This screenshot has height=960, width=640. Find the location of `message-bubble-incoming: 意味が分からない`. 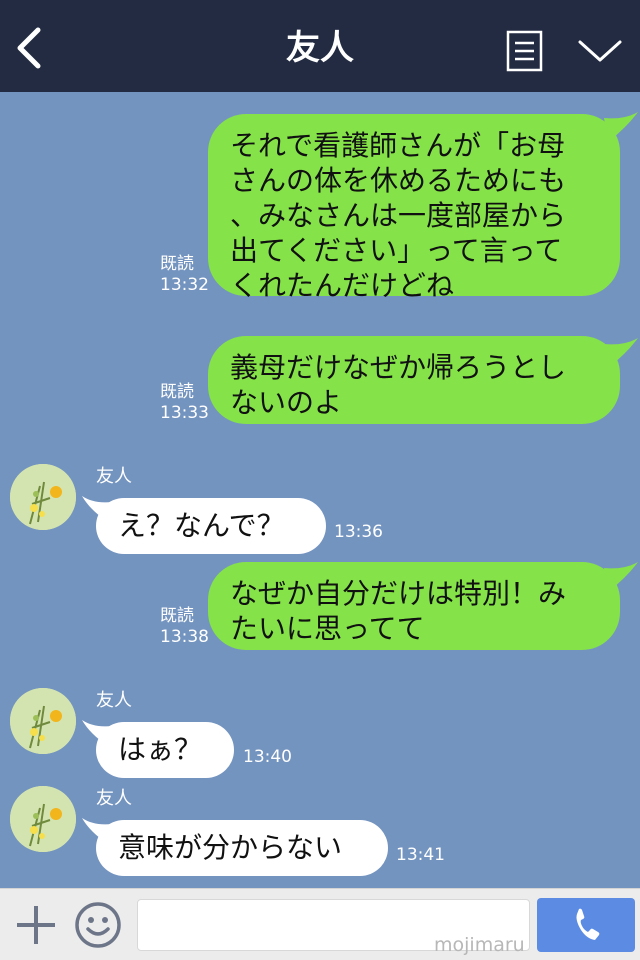

message-bubble-incoming: 意味が分からない is located at coordinates (242, 848).